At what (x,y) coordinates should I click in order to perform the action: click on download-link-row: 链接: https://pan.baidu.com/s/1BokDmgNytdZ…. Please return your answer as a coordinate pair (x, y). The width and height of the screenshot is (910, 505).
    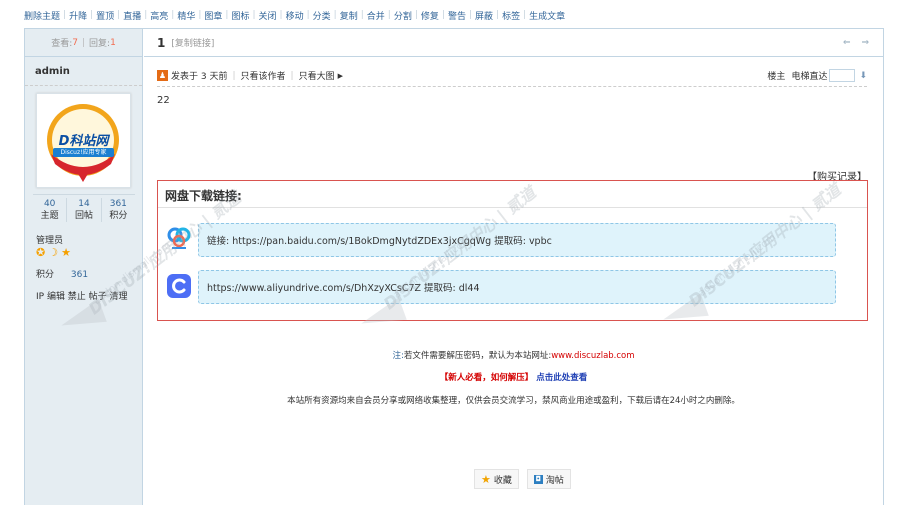
    Looking at the image, I should click on (517, 240).